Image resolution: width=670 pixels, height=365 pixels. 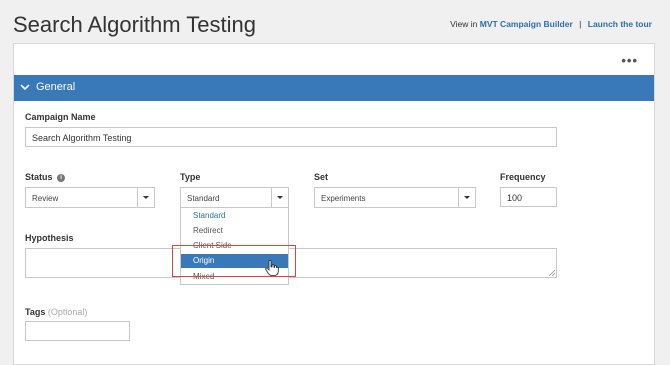 I want to click on frequency-label: Frequency, so click(x=523, y=177).